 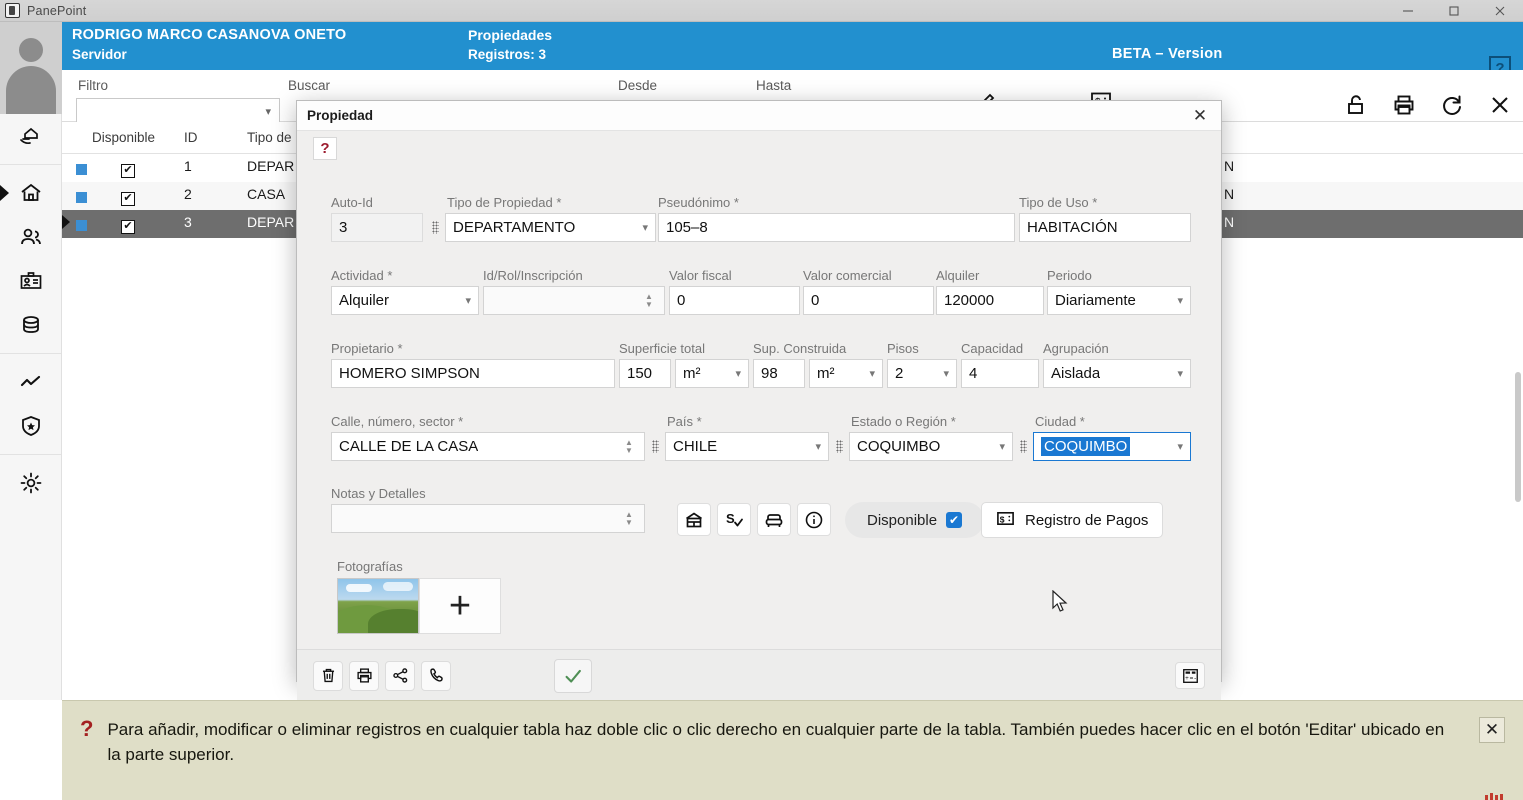 What do you see at coordinates (1404, 105) in the screenshot?
I see `print-icon` at bounding box center [1404, 105].